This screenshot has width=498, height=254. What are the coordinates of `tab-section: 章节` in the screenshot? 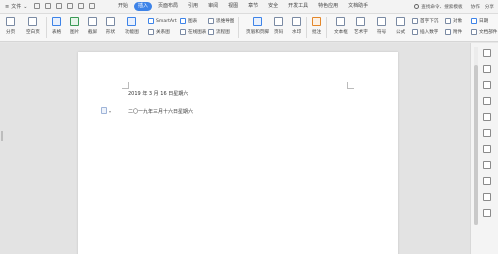 It's located at (253, 6).